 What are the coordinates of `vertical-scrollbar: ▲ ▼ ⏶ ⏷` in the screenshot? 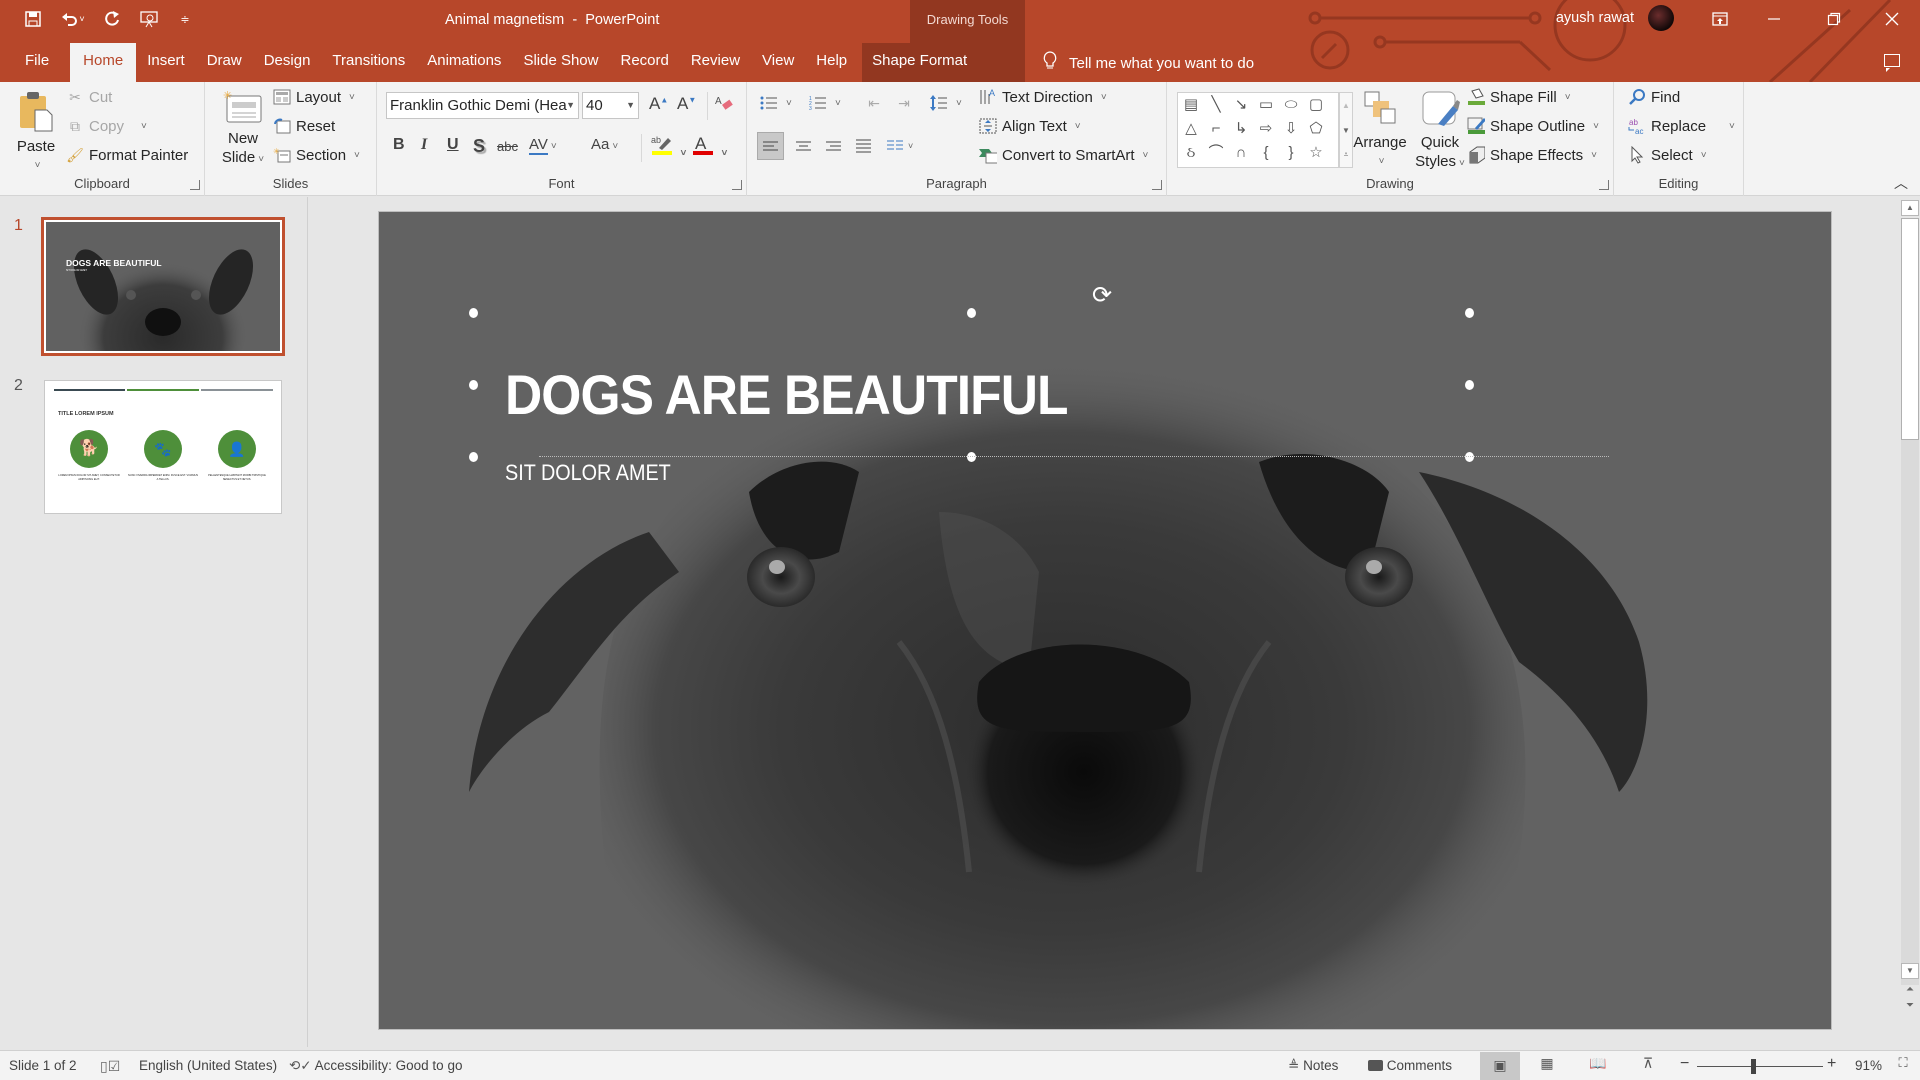 It's located at (1910, 615).